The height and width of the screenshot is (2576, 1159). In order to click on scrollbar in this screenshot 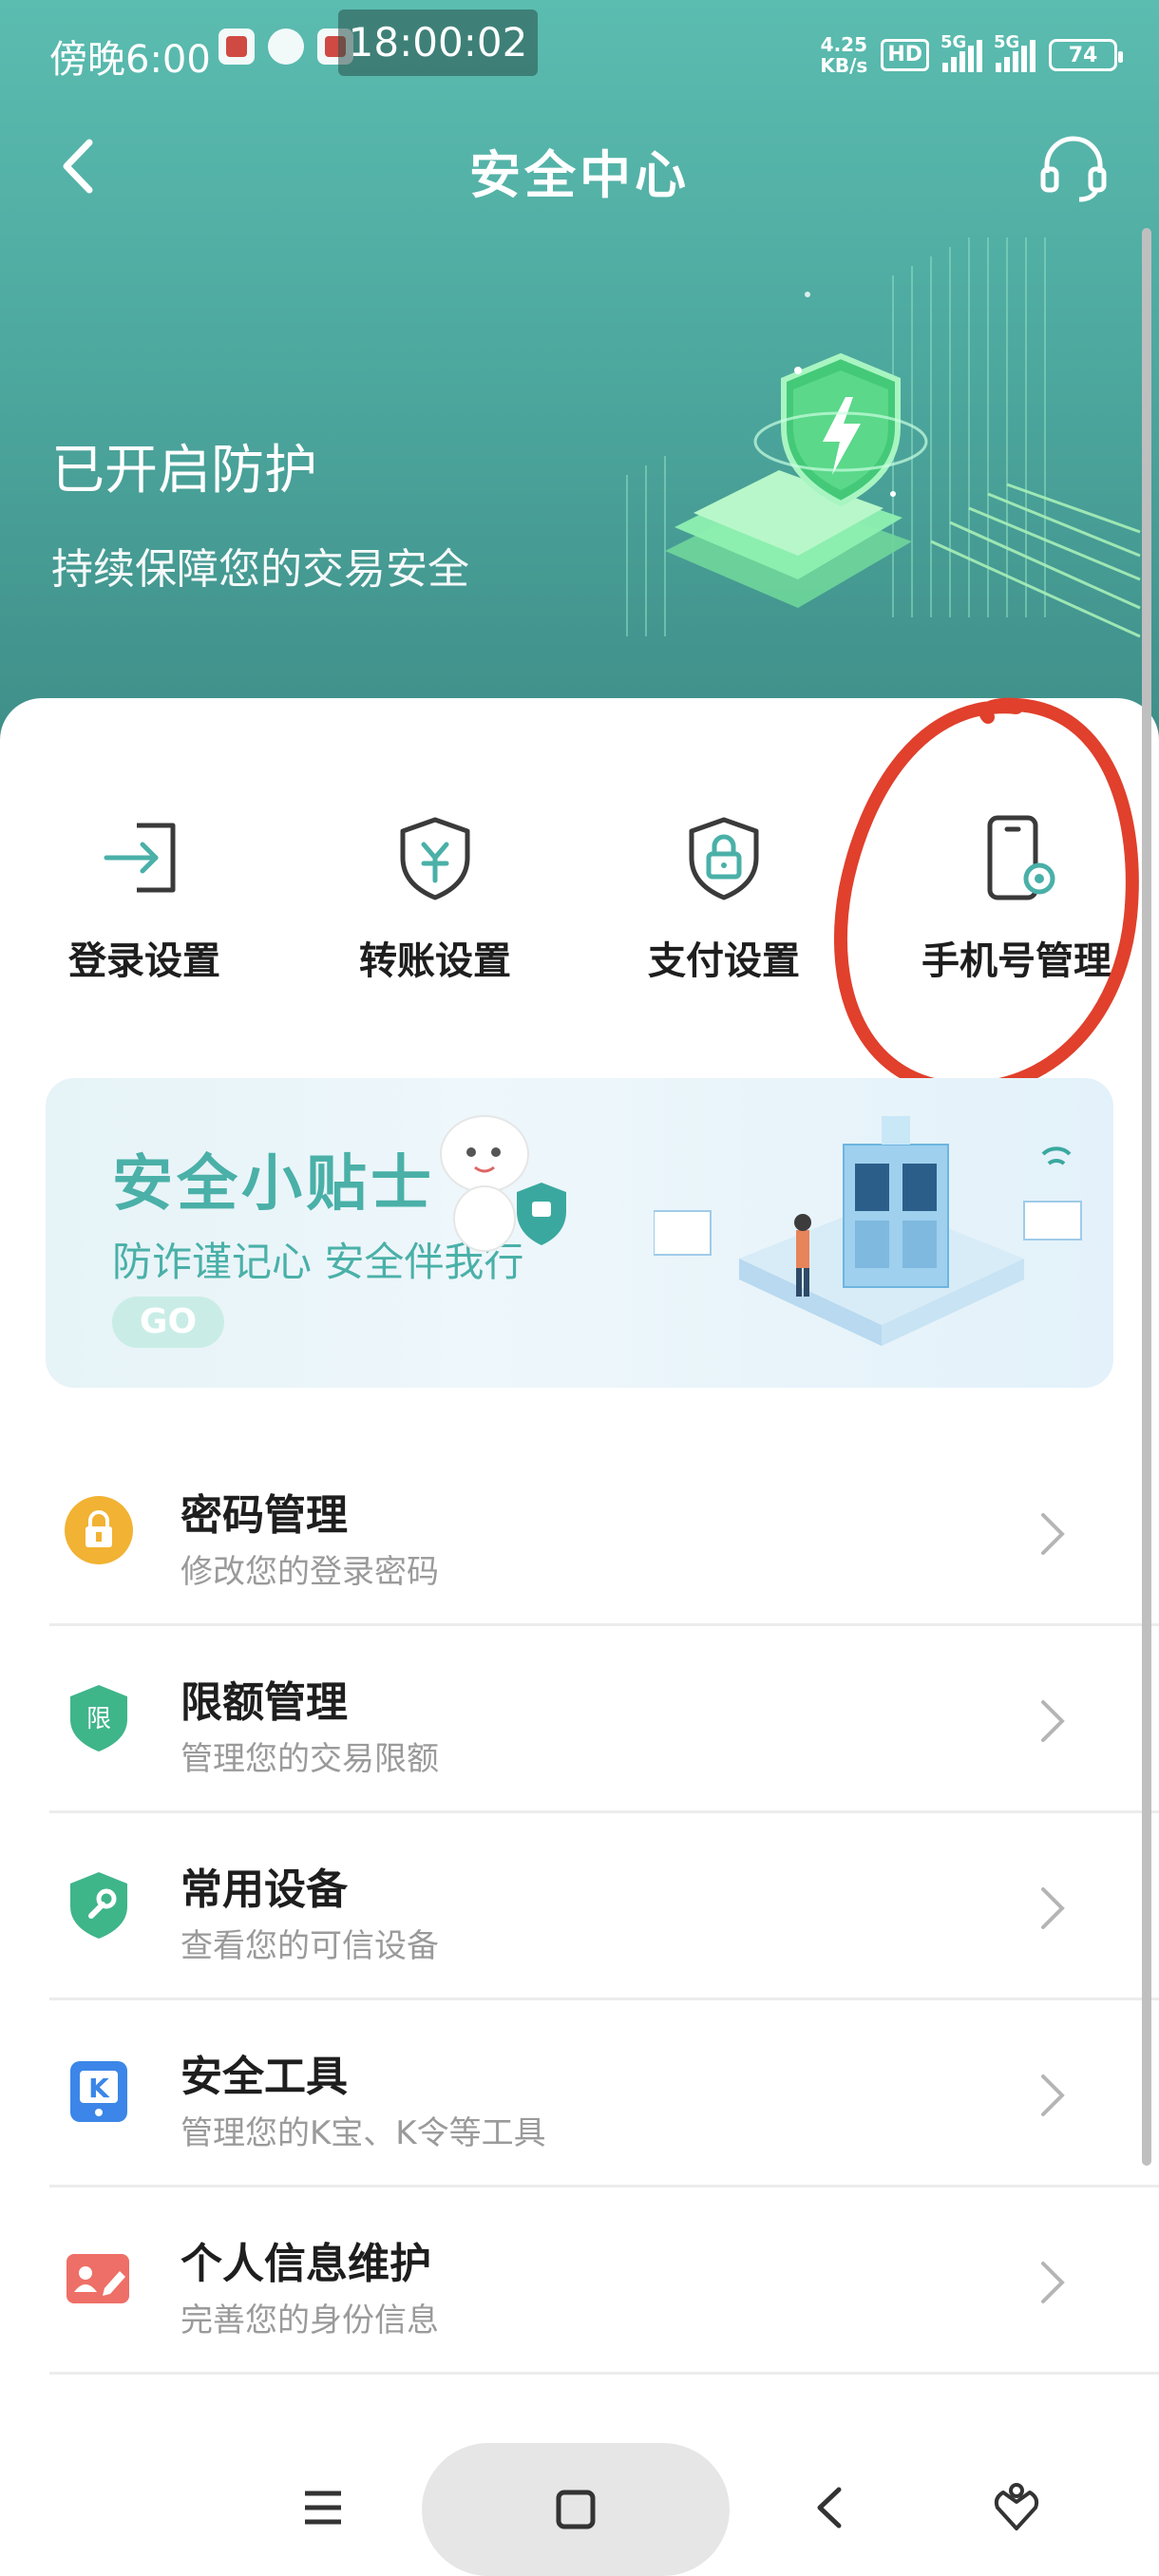, I will do `click(1146, 1197)`.